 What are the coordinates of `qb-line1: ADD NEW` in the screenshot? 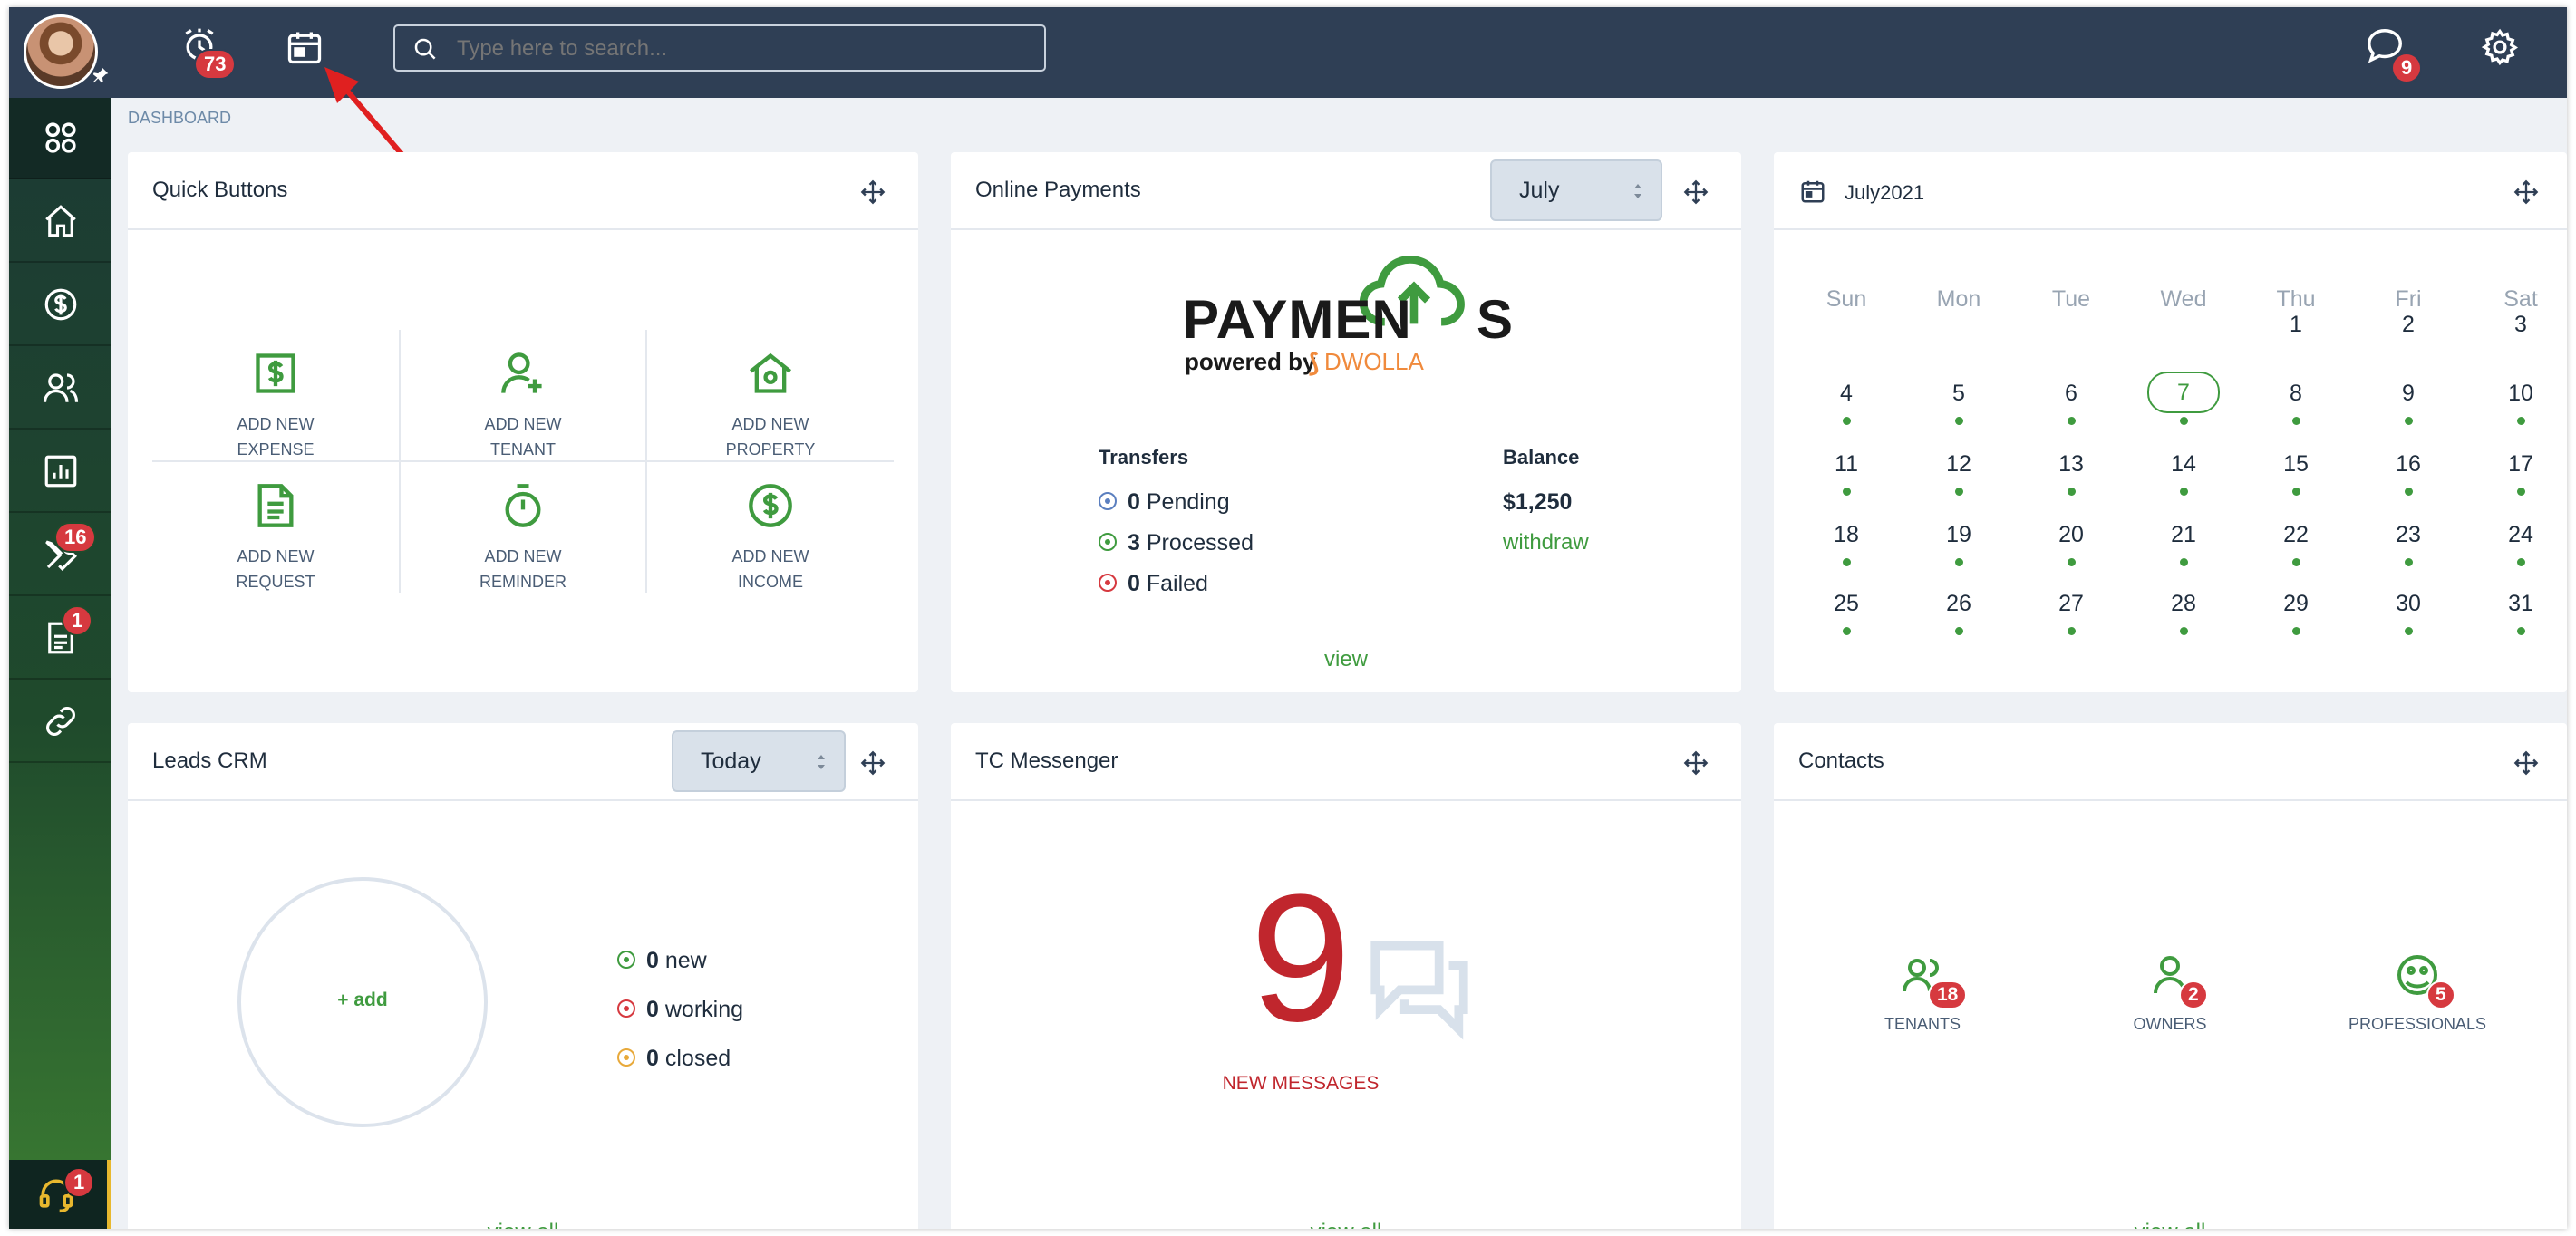 It's located at (523, 556).